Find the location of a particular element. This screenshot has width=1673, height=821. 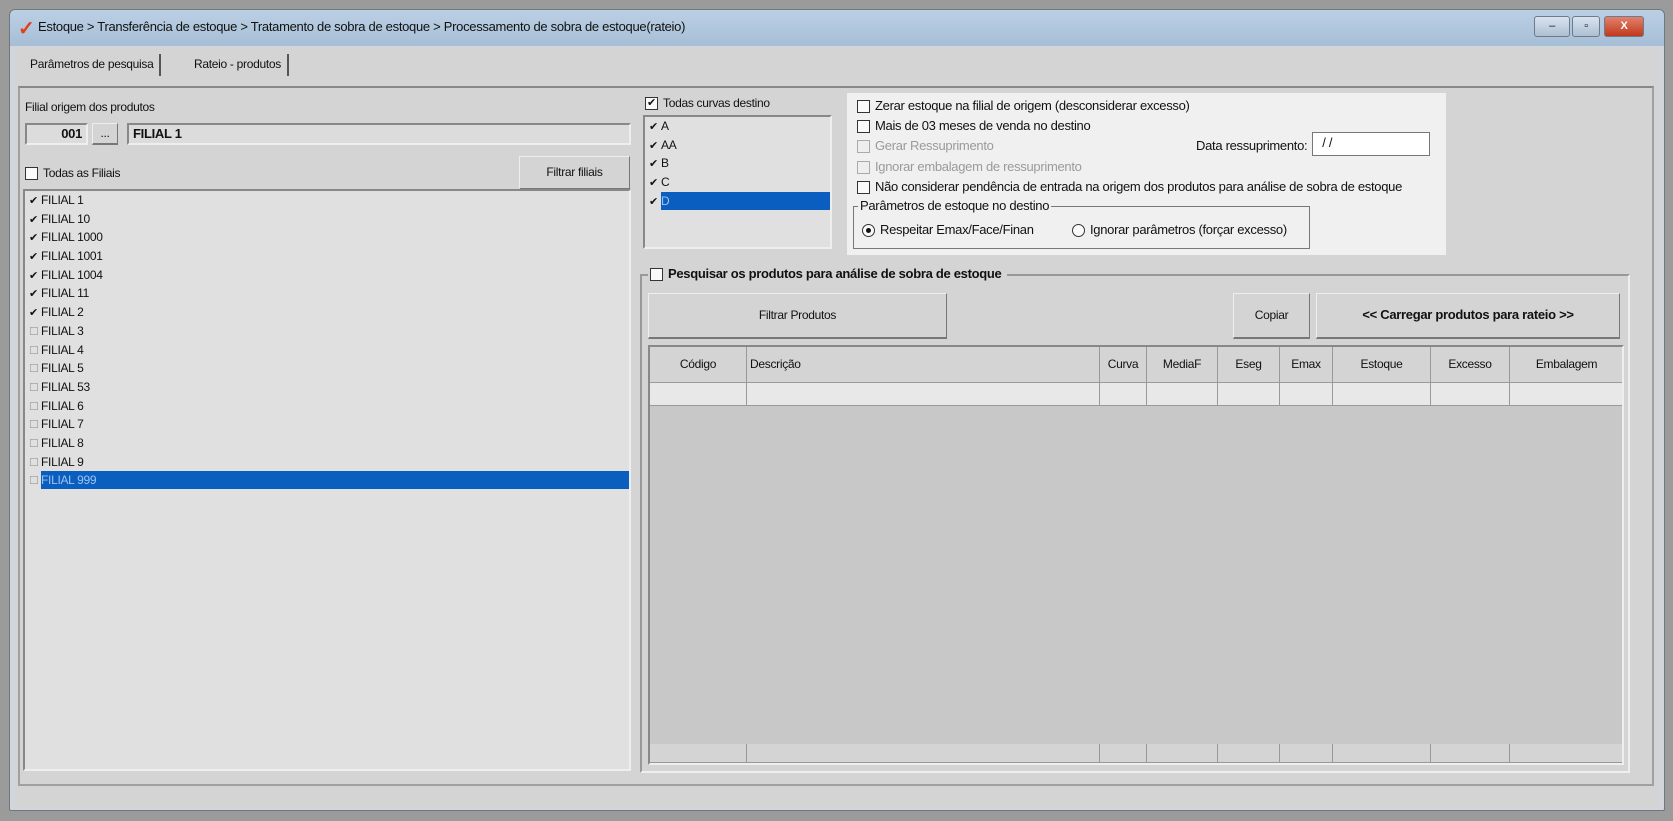

curvas-list: ✔ A ✔ AA ✔ B ✔ C ✔ D is located at coordinates (737, 182).